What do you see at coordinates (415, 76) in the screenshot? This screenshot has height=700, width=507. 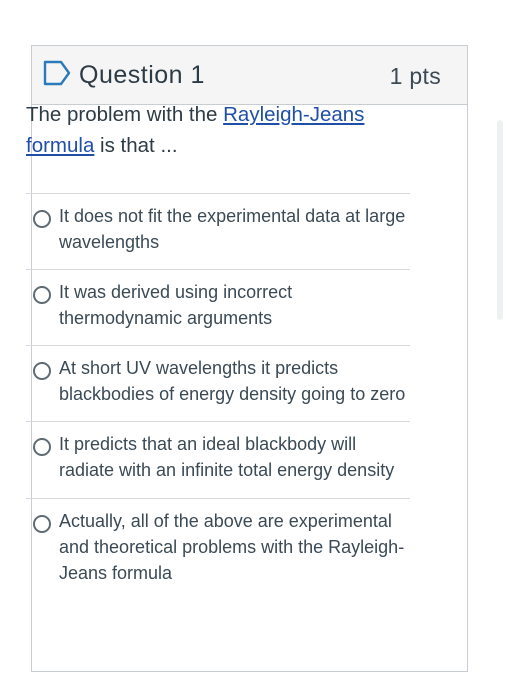 I see `question-points: 1 pts` at bounding box center [415, 76].